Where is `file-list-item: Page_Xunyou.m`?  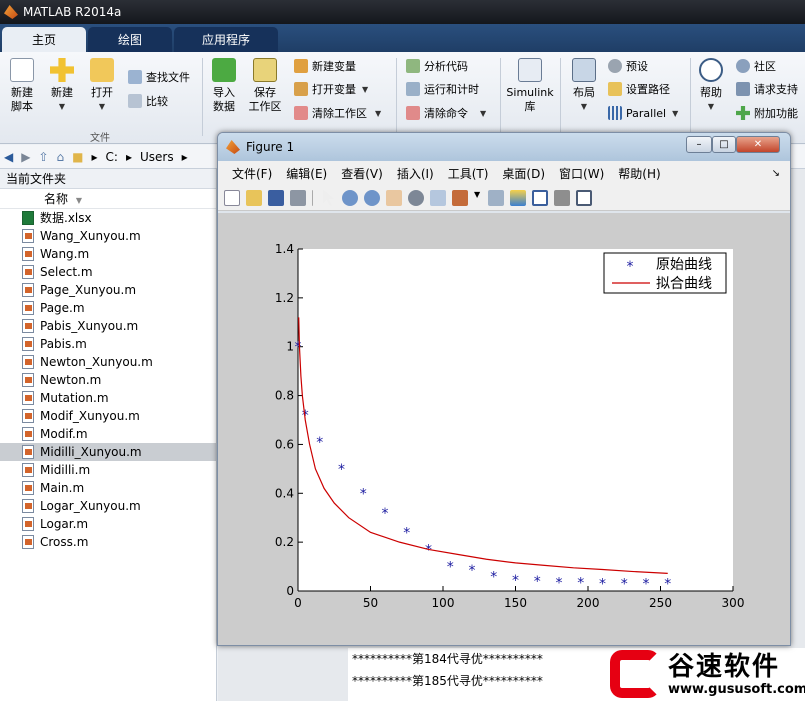
file-list-item: Page_Xunyou.m is located at coordinates (108, 290).